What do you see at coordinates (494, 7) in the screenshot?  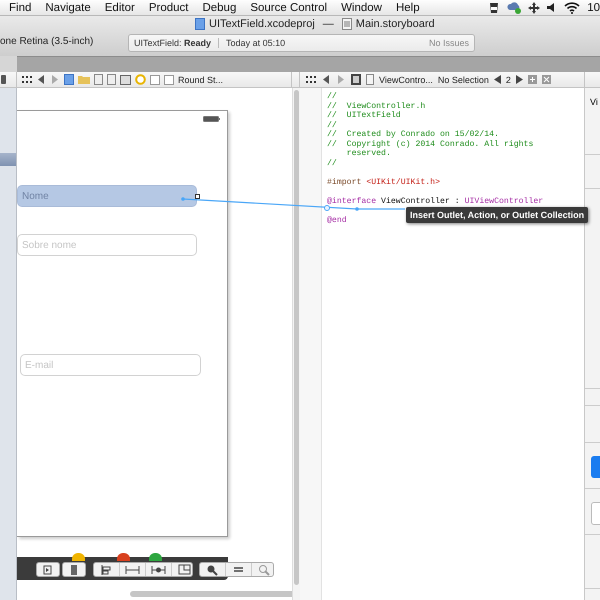 I see `trash-icon` at bounding box center [494, 7].